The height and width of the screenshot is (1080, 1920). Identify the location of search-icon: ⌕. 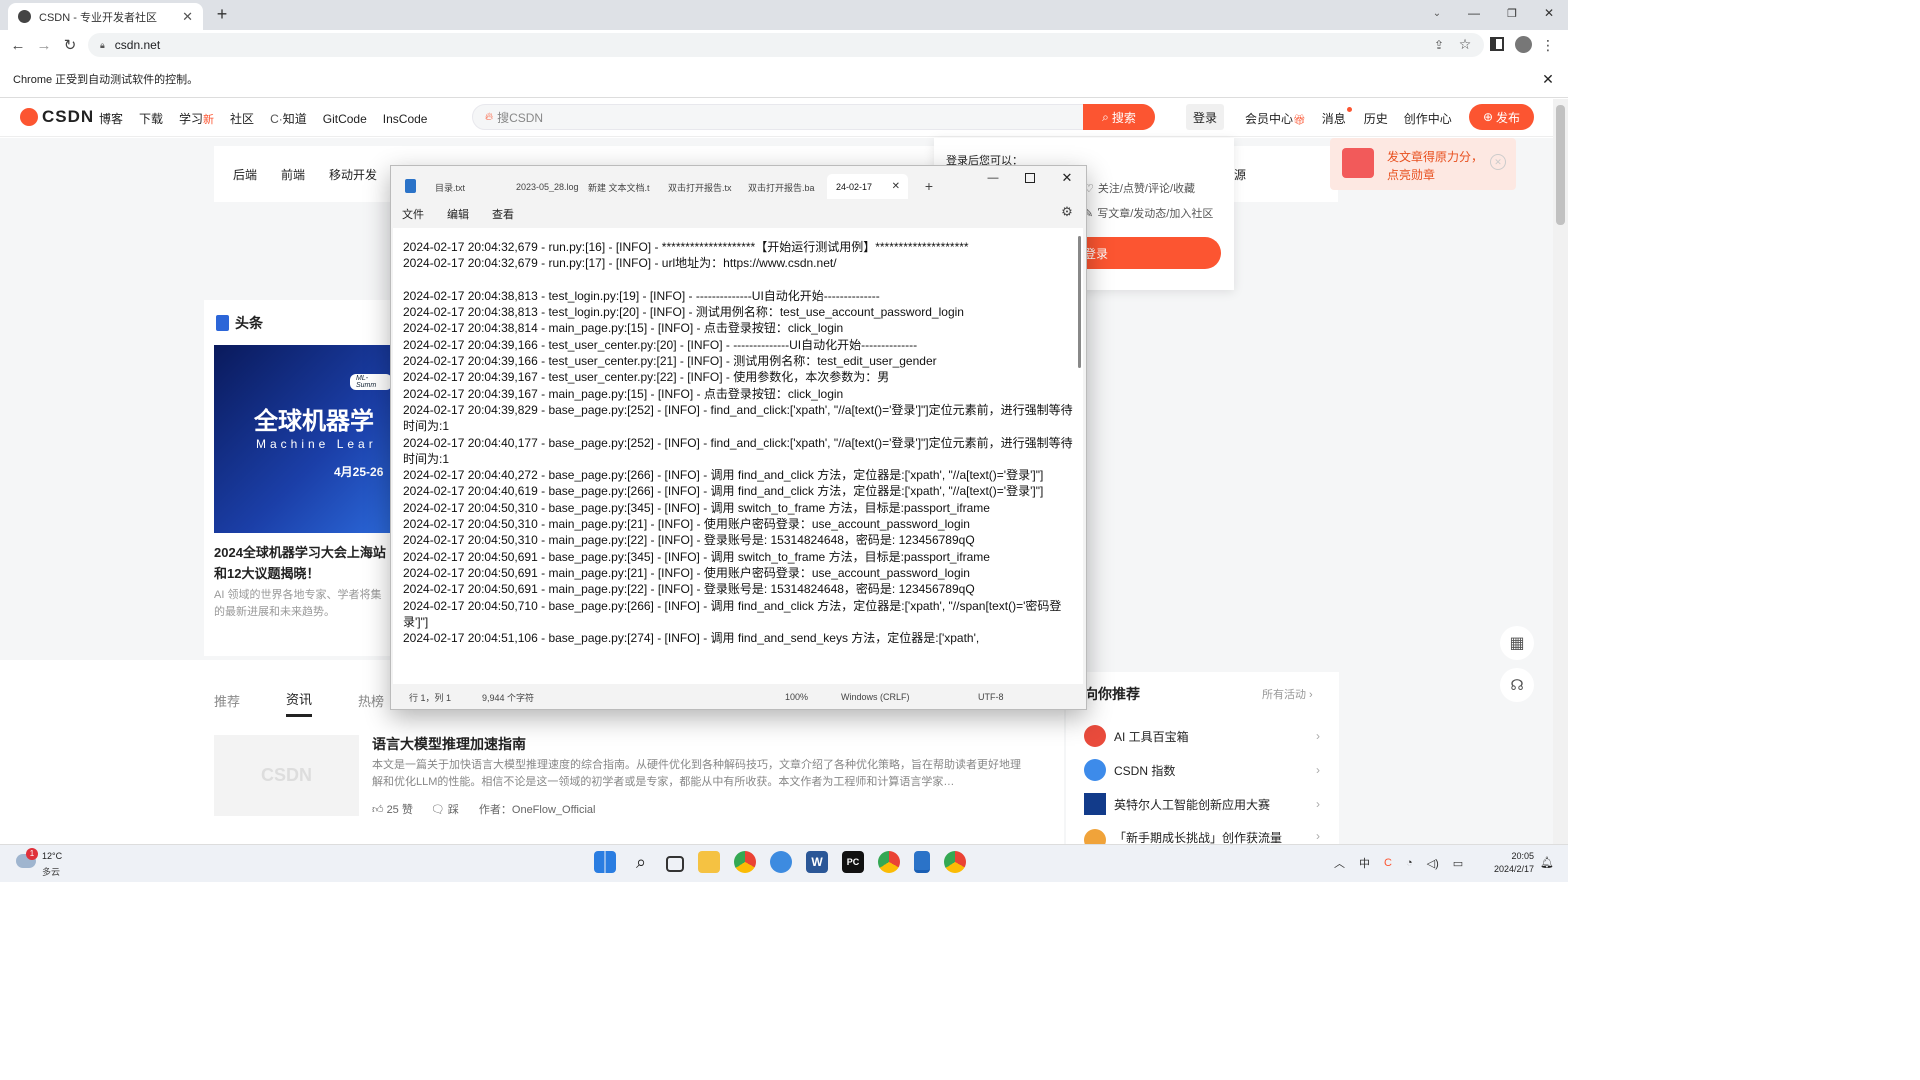
(641, 862).